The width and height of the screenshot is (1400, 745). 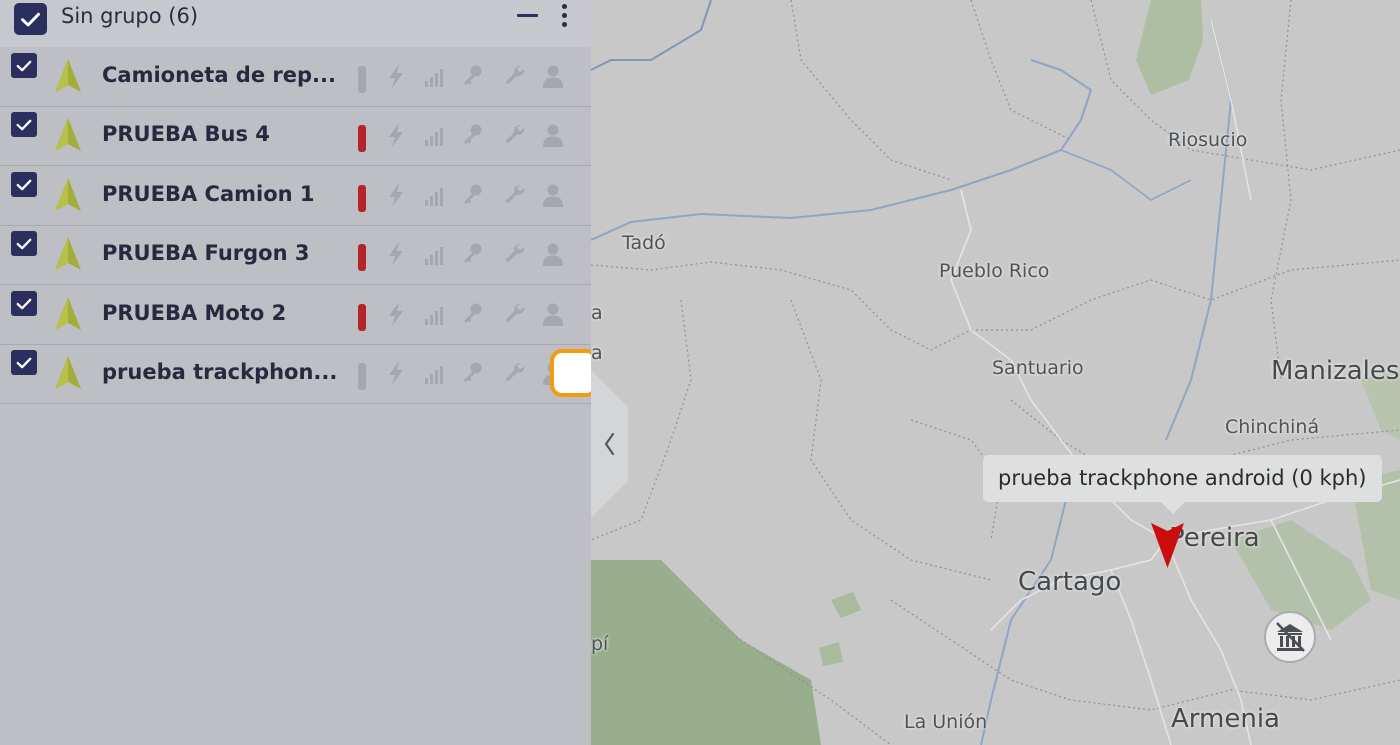 What do you see at coordinates (1335, 371) in the screenshot?
I see `map-label-manizales: Manizales` at bounding box center [1335, 371].